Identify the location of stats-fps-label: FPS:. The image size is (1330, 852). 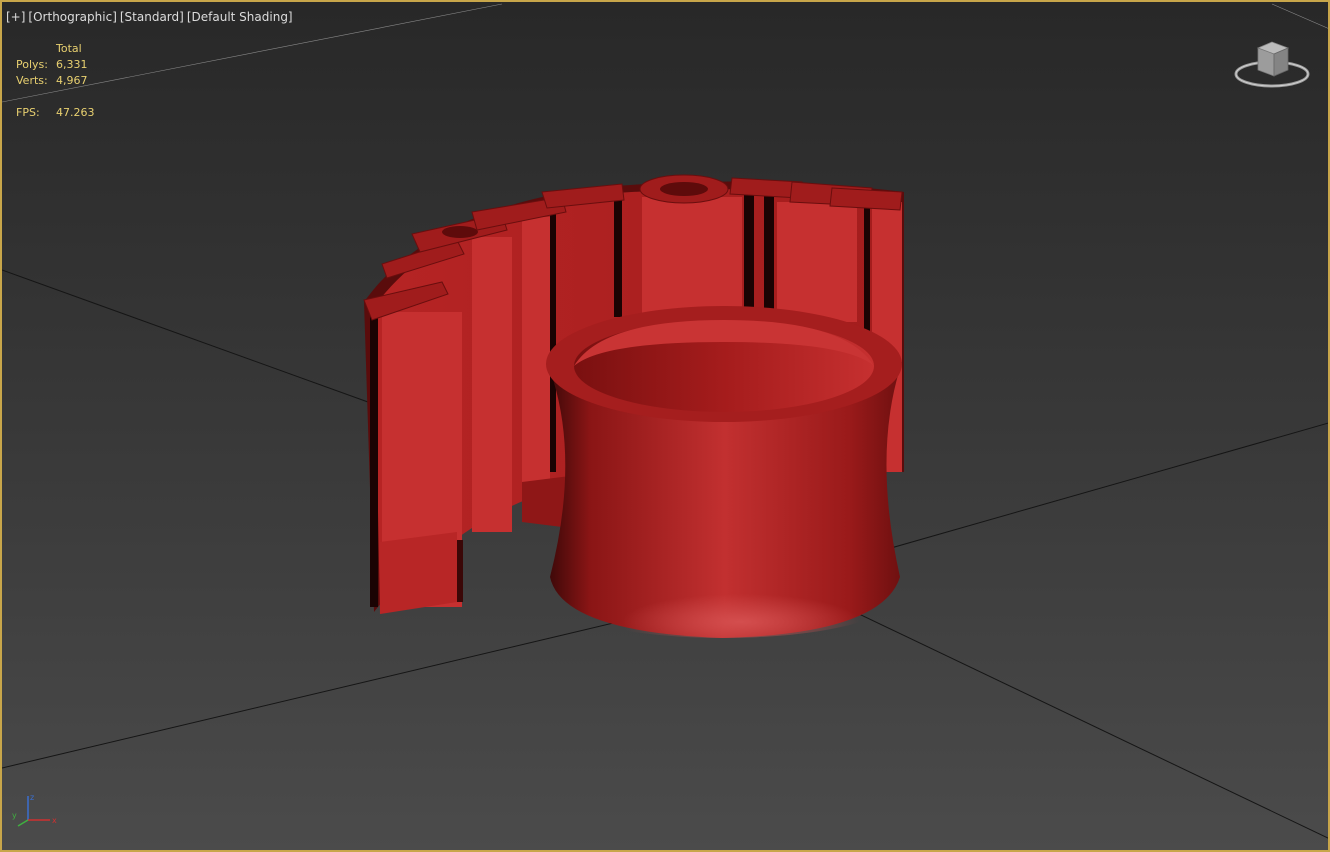
(28, 112).